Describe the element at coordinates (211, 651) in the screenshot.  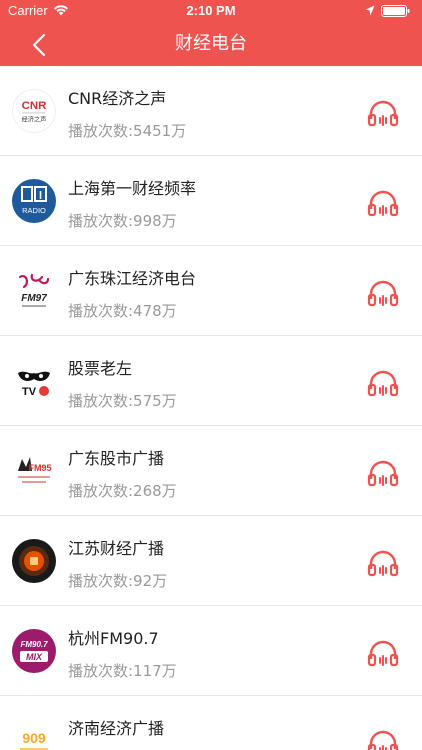
I see `station-row: FM90.7 MIX 杭州FM90.7 播放次数:117万` at that location.